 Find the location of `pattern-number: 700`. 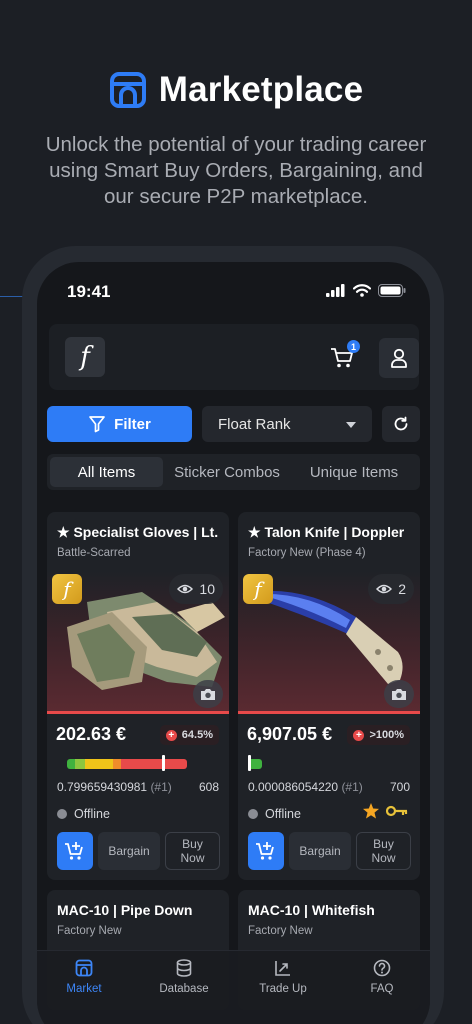

pattern-number: 700 is located at coordinates (399, 787).